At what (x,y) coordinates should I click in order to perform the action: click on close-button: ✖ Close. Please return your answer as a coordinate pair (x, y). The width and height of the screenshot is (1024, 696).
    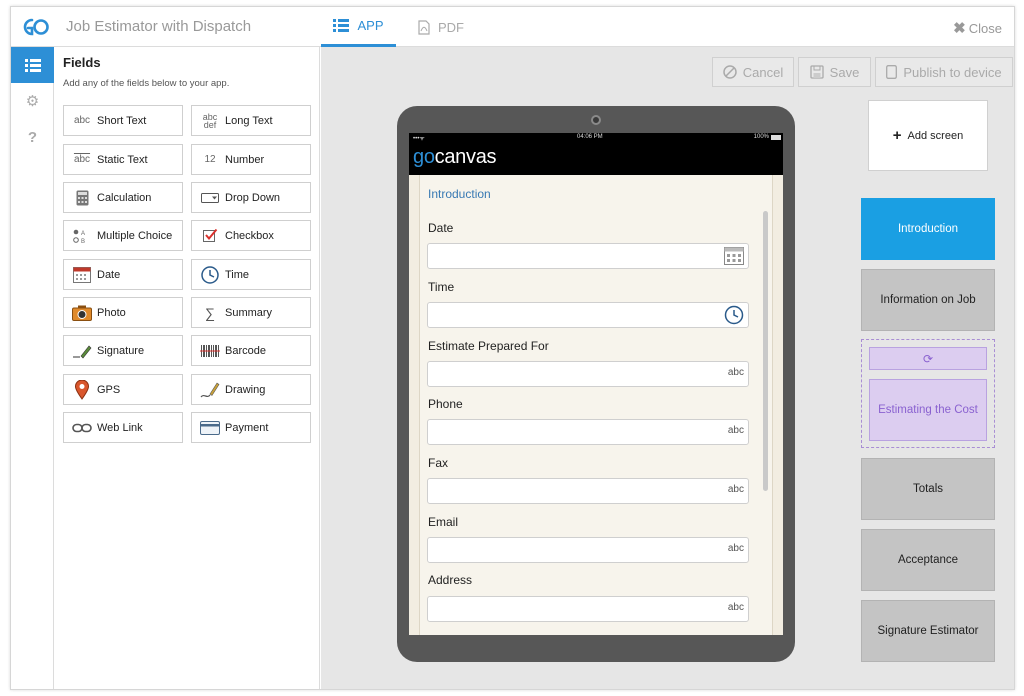
    Looking at the image, I should click on (977, 28).